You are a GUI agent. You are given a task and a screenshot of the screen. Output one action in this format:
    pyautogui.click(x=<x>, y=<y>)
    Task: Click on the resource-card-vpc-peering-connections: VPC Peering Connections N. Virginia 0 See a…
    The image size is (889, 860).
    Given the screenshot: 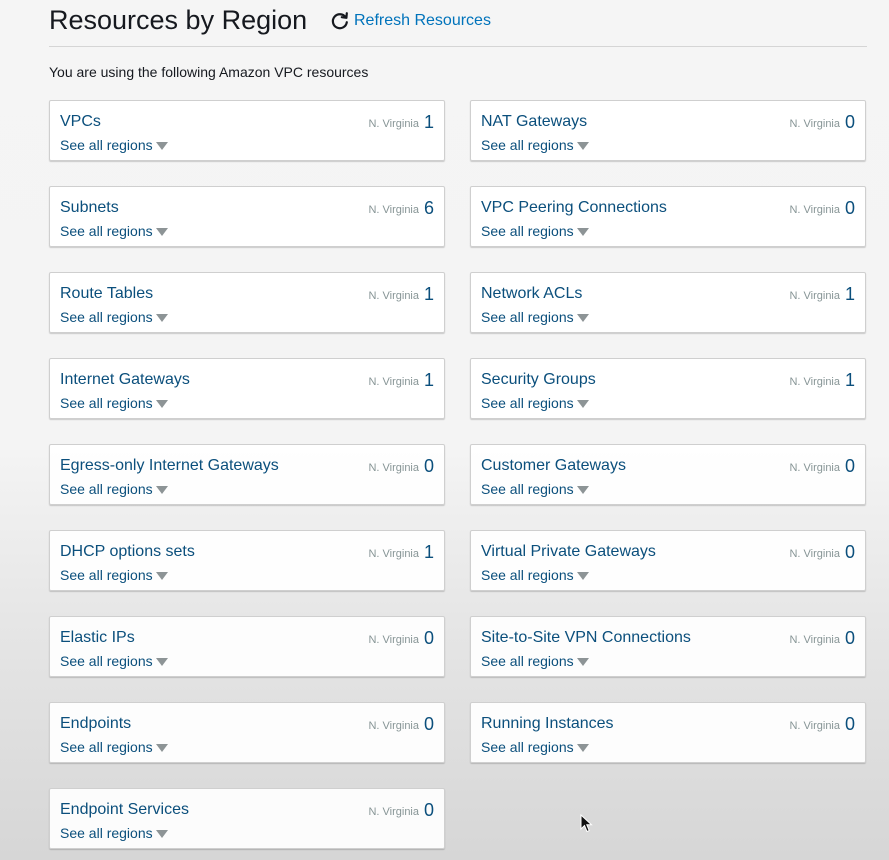 What is the action you would take?
    pyautogui.click(x=668, y=216)
    